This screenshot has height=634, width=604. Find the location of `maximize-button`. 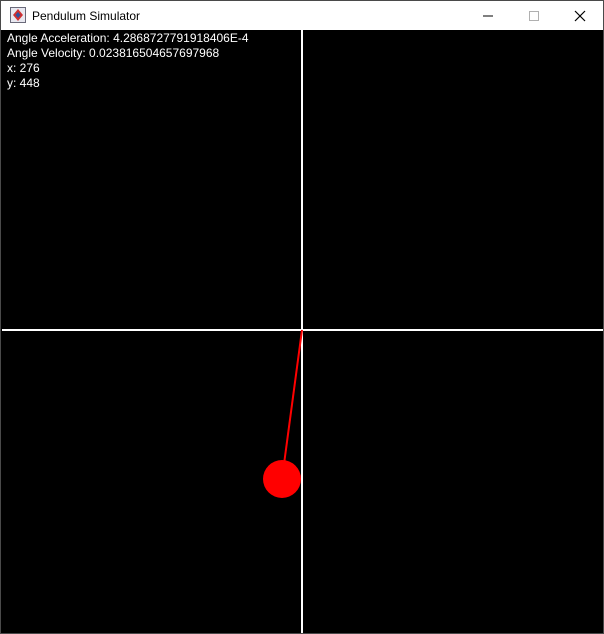

maximize-button is located at coordinates (534, 15).